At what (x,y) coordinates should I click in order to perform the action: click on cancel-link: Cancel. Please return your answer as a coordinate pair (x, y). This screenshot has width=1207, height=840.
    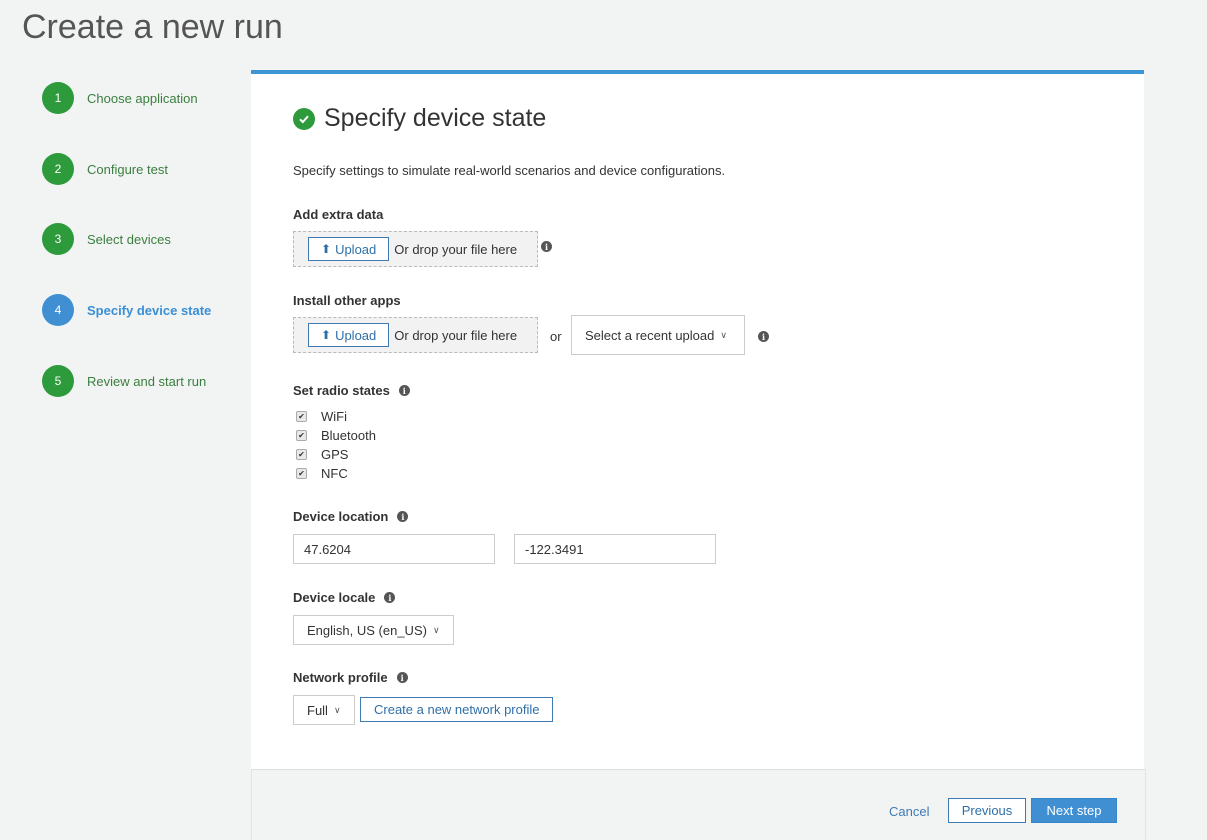
    Looking at the image, I should click on (909, 811).